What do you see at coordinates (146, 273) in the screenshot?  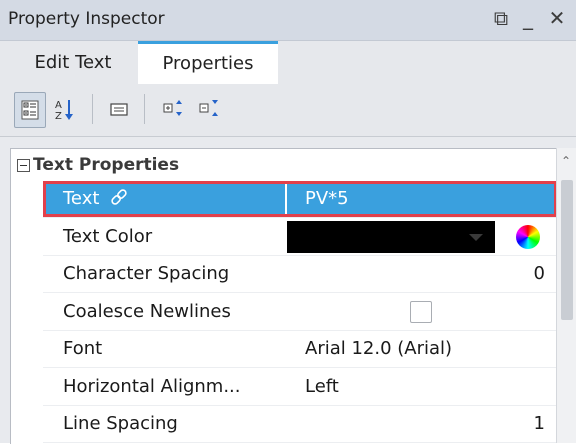 I see `property-name: Character Spacing` at bounding box center [146, 273].